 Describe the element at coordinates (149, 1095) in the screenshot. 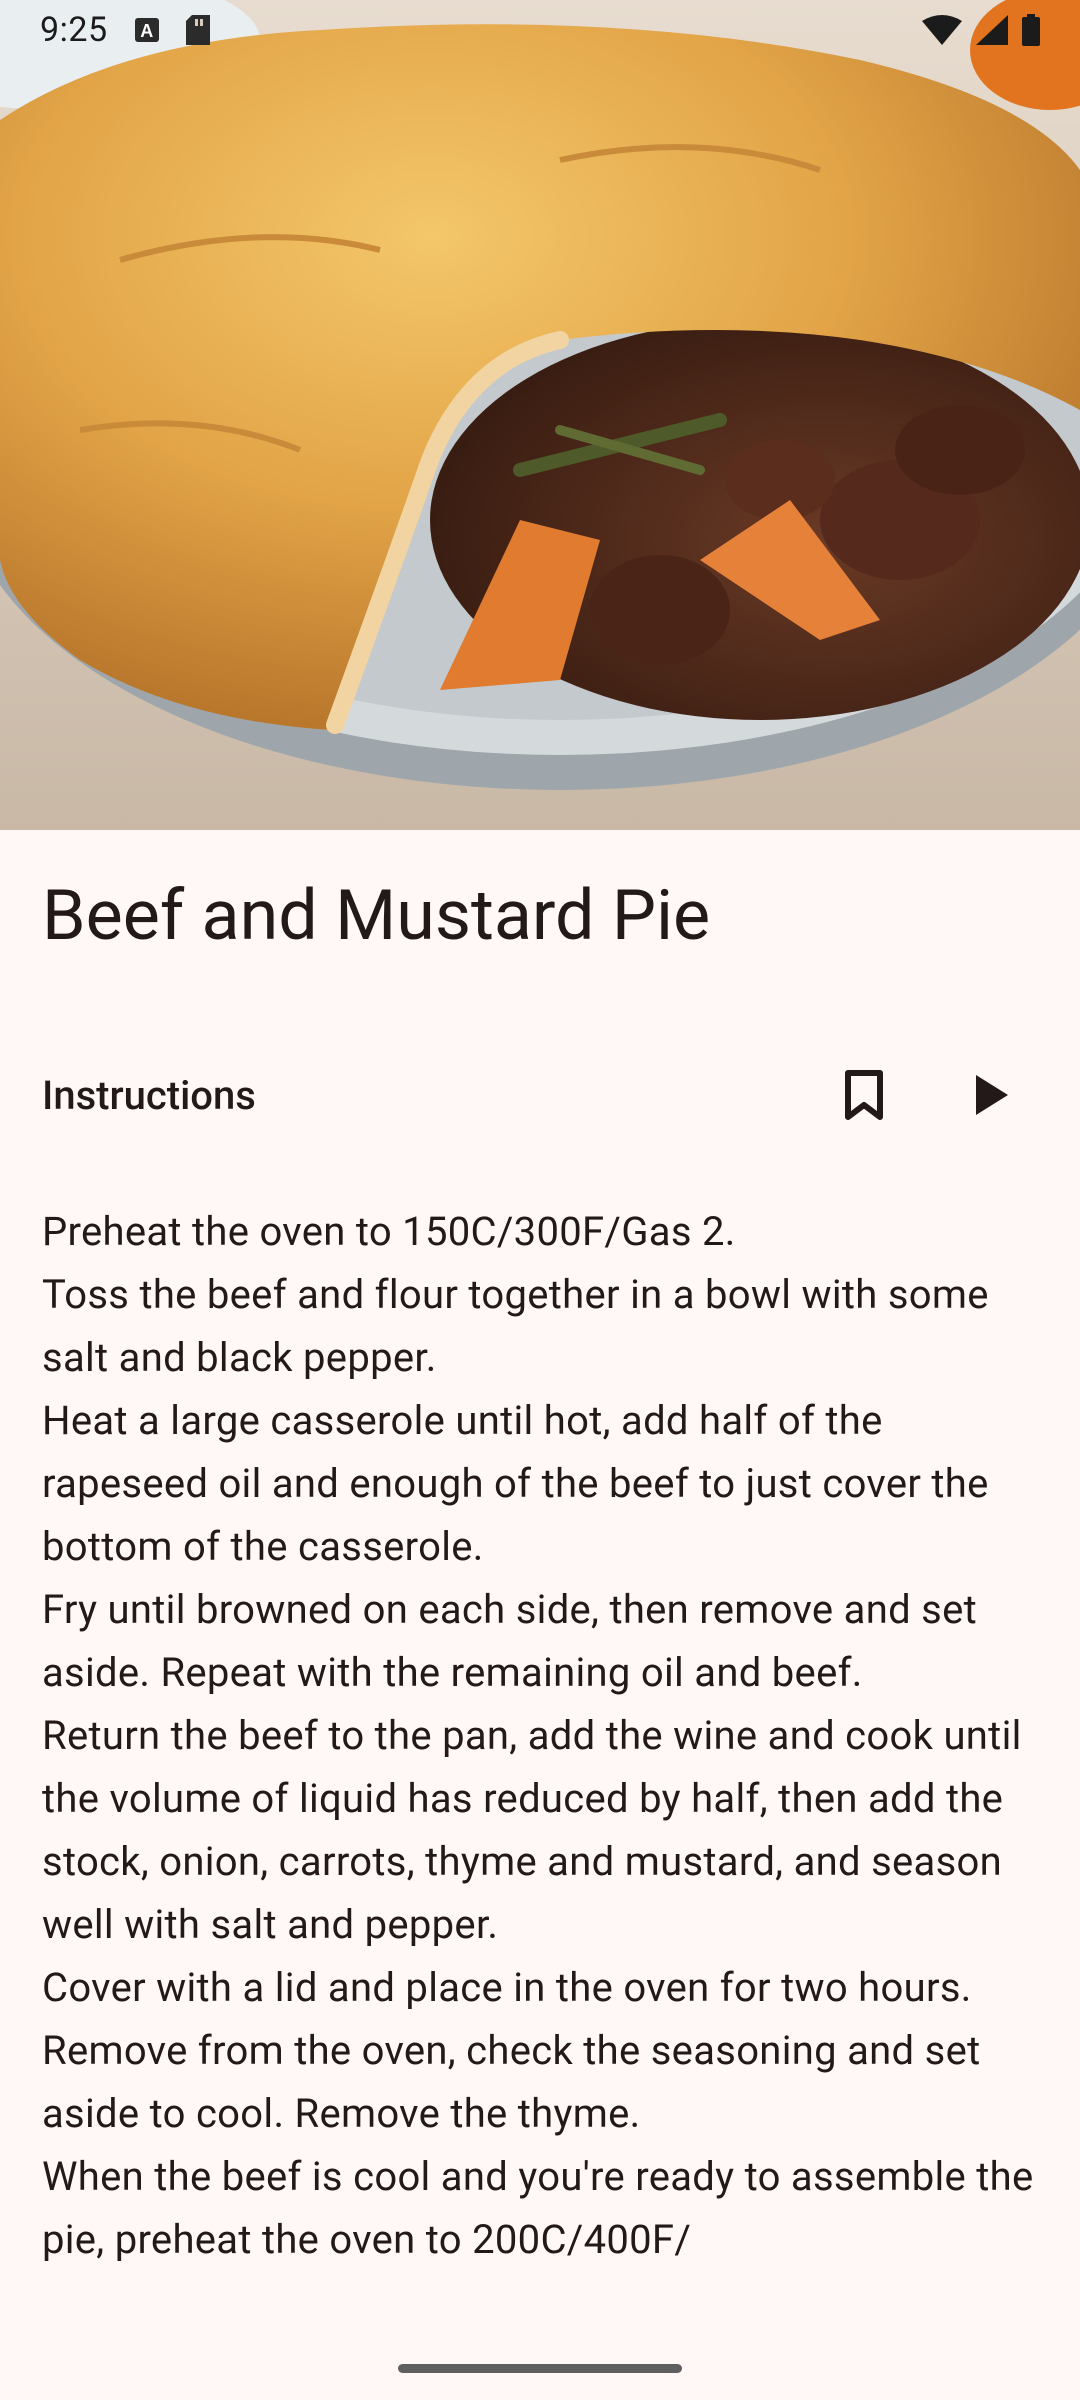

I see `instructions-label: Instructions` at that location.